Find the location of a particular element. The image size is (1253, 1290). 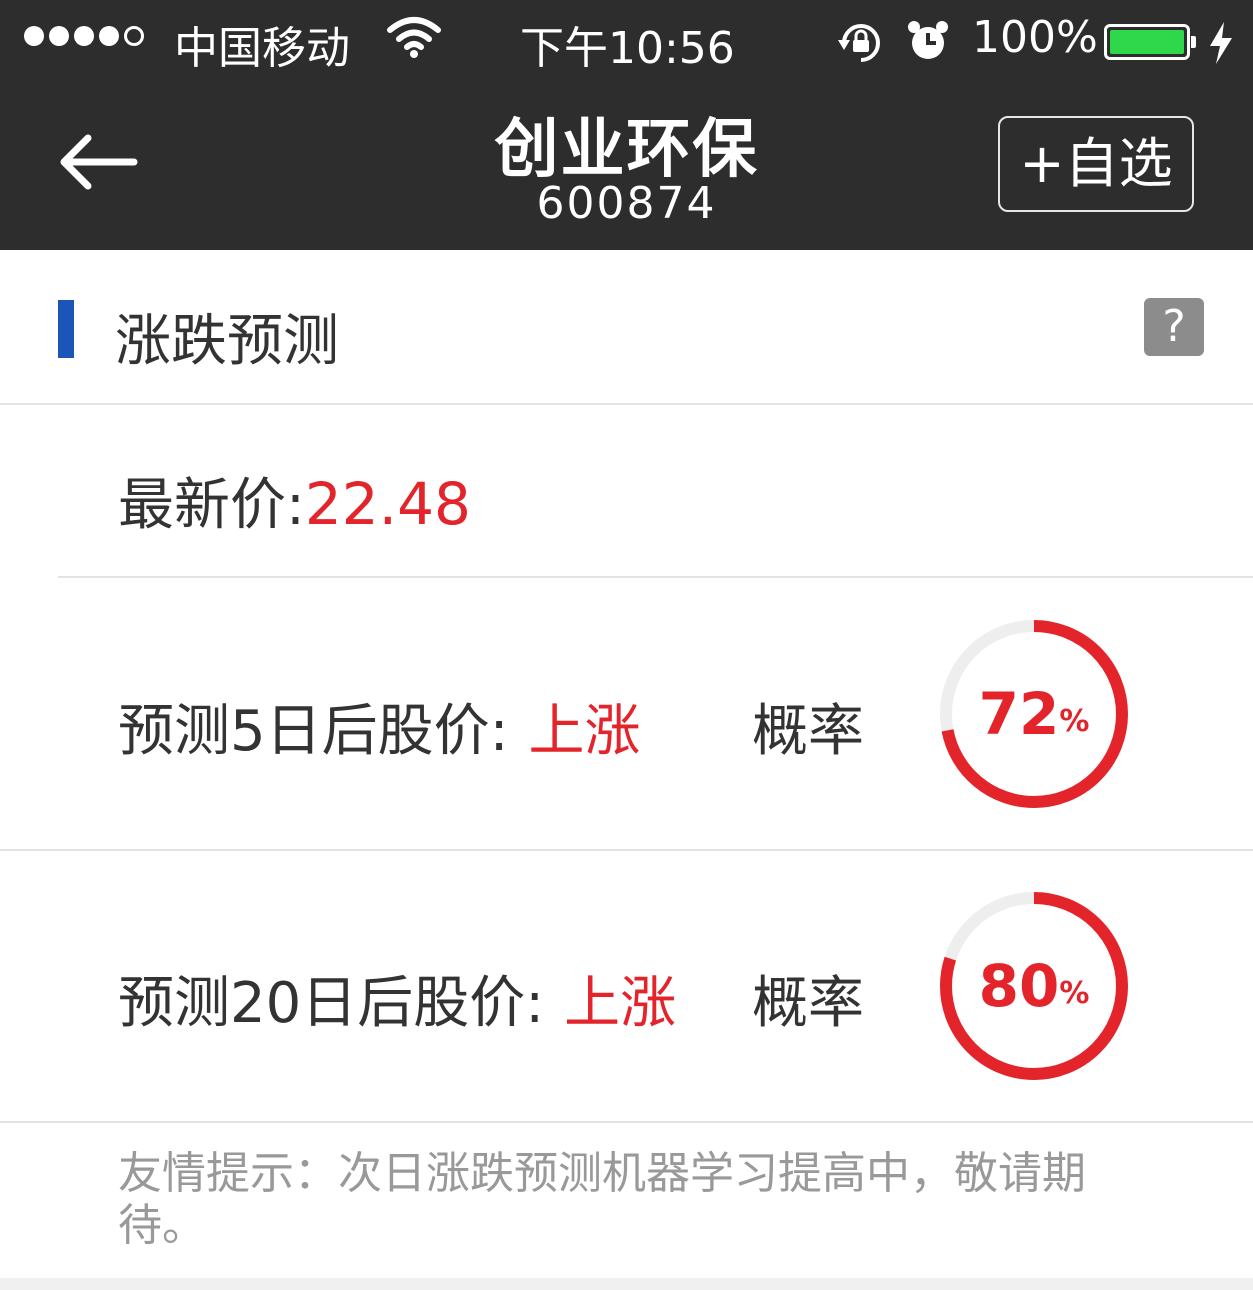

section-accent-bar is located at coordinates (66, 329).